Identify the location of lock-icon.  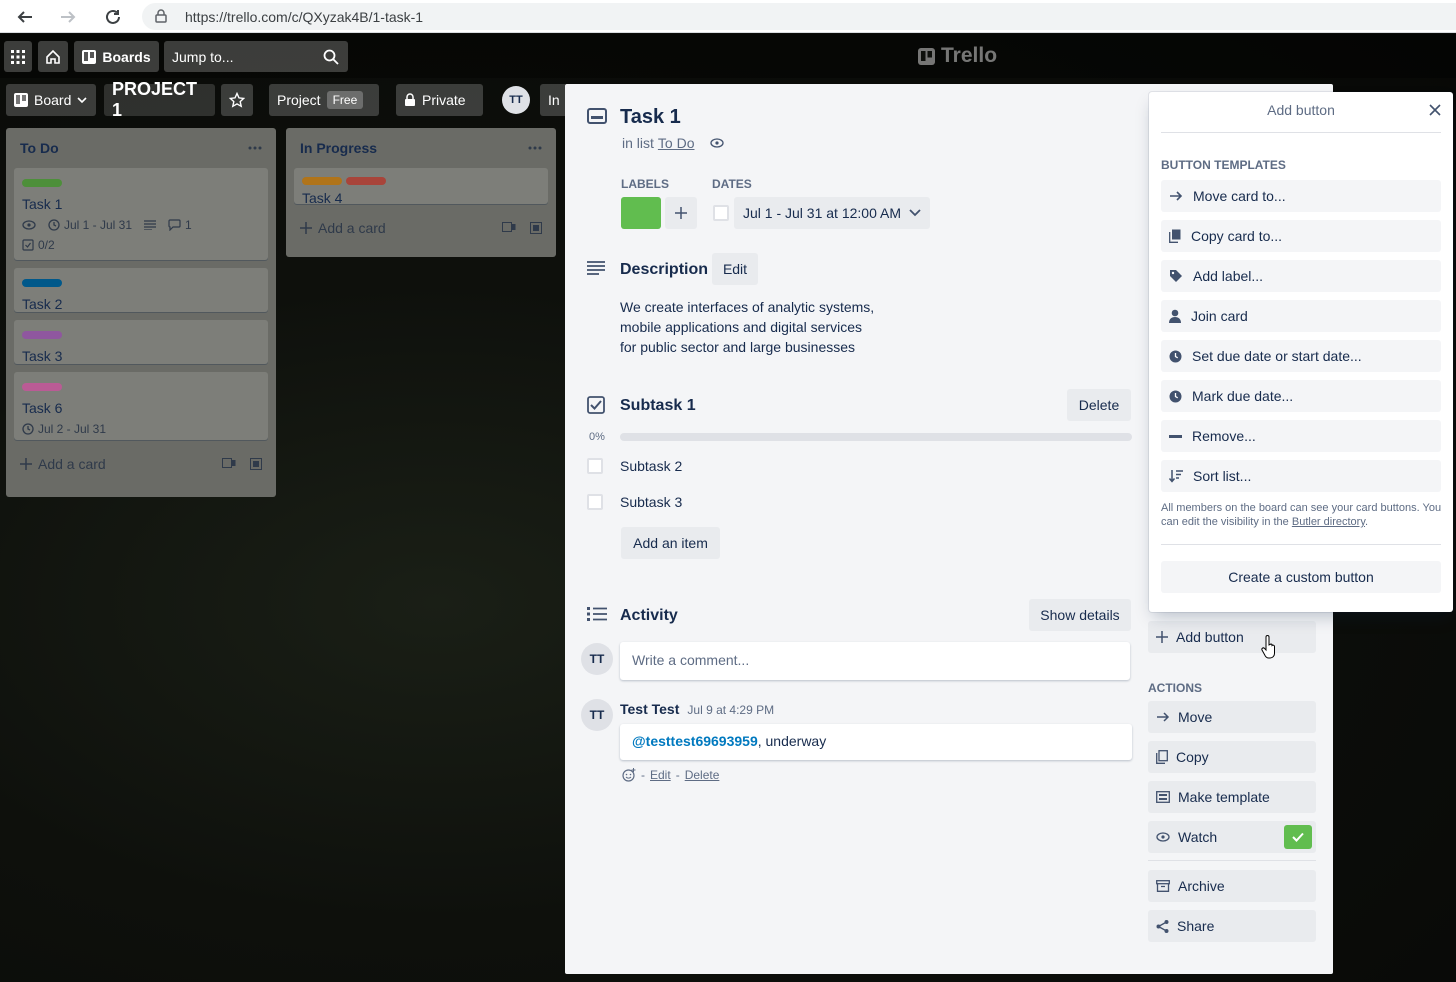
(410, 100).